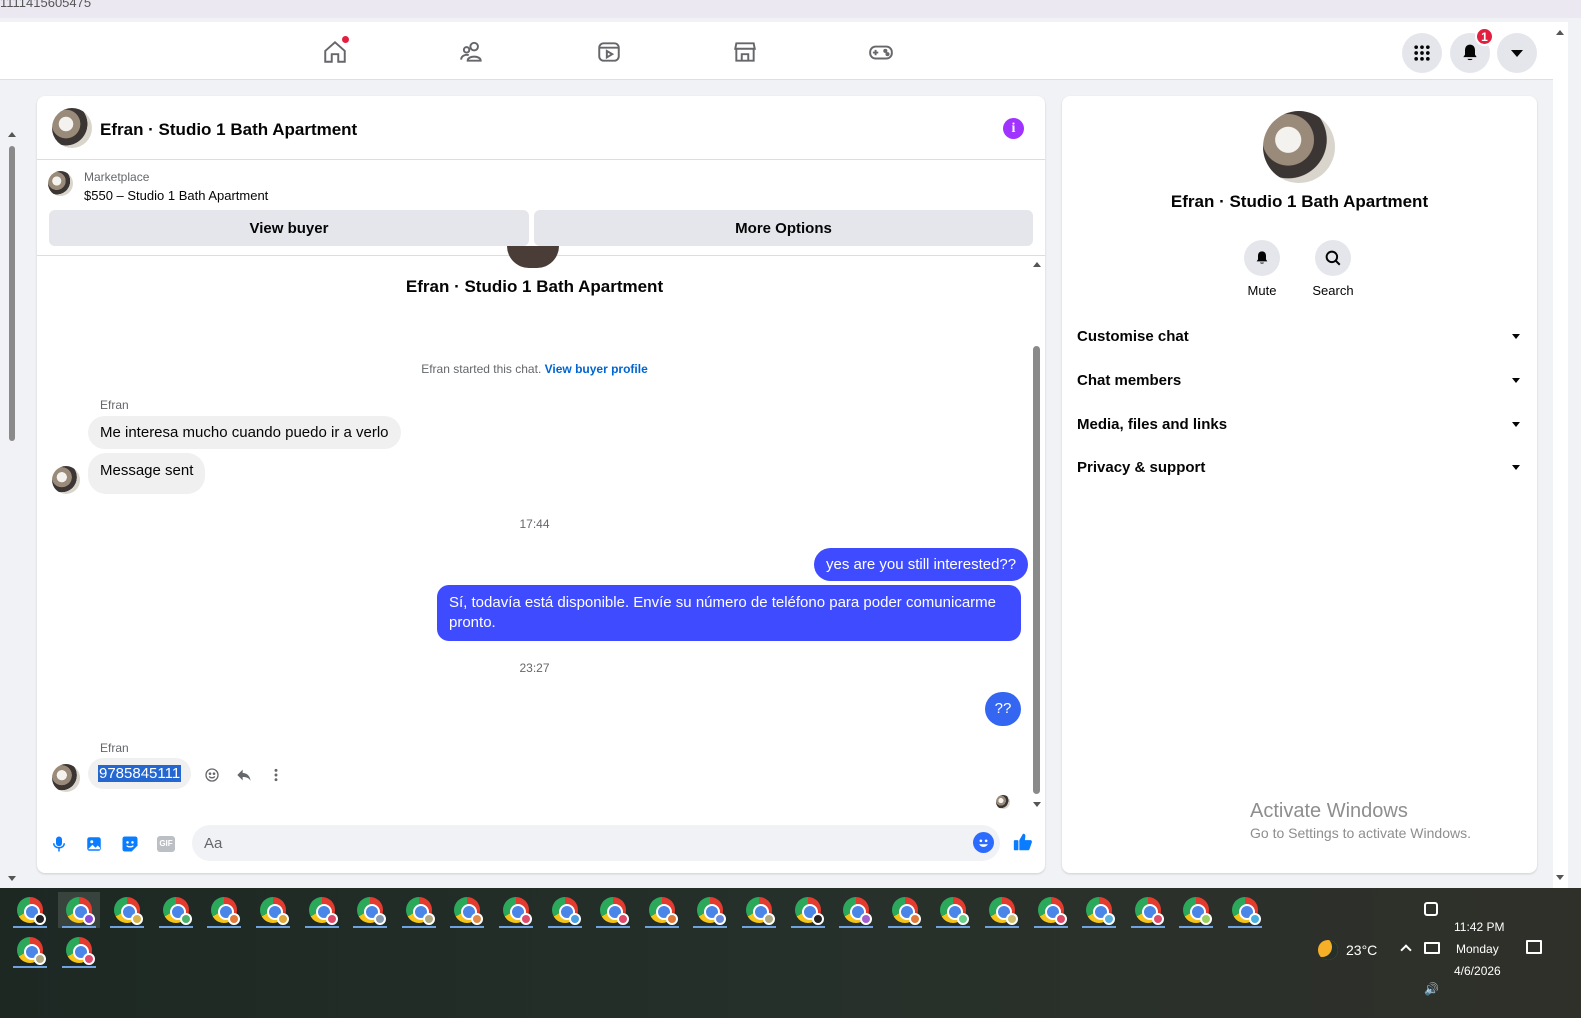 This screenshot has height=1018, width=1581. Describe the element at coordinates (1262, 269) in the screenshot. I see `mute-button: Mute` at that location.